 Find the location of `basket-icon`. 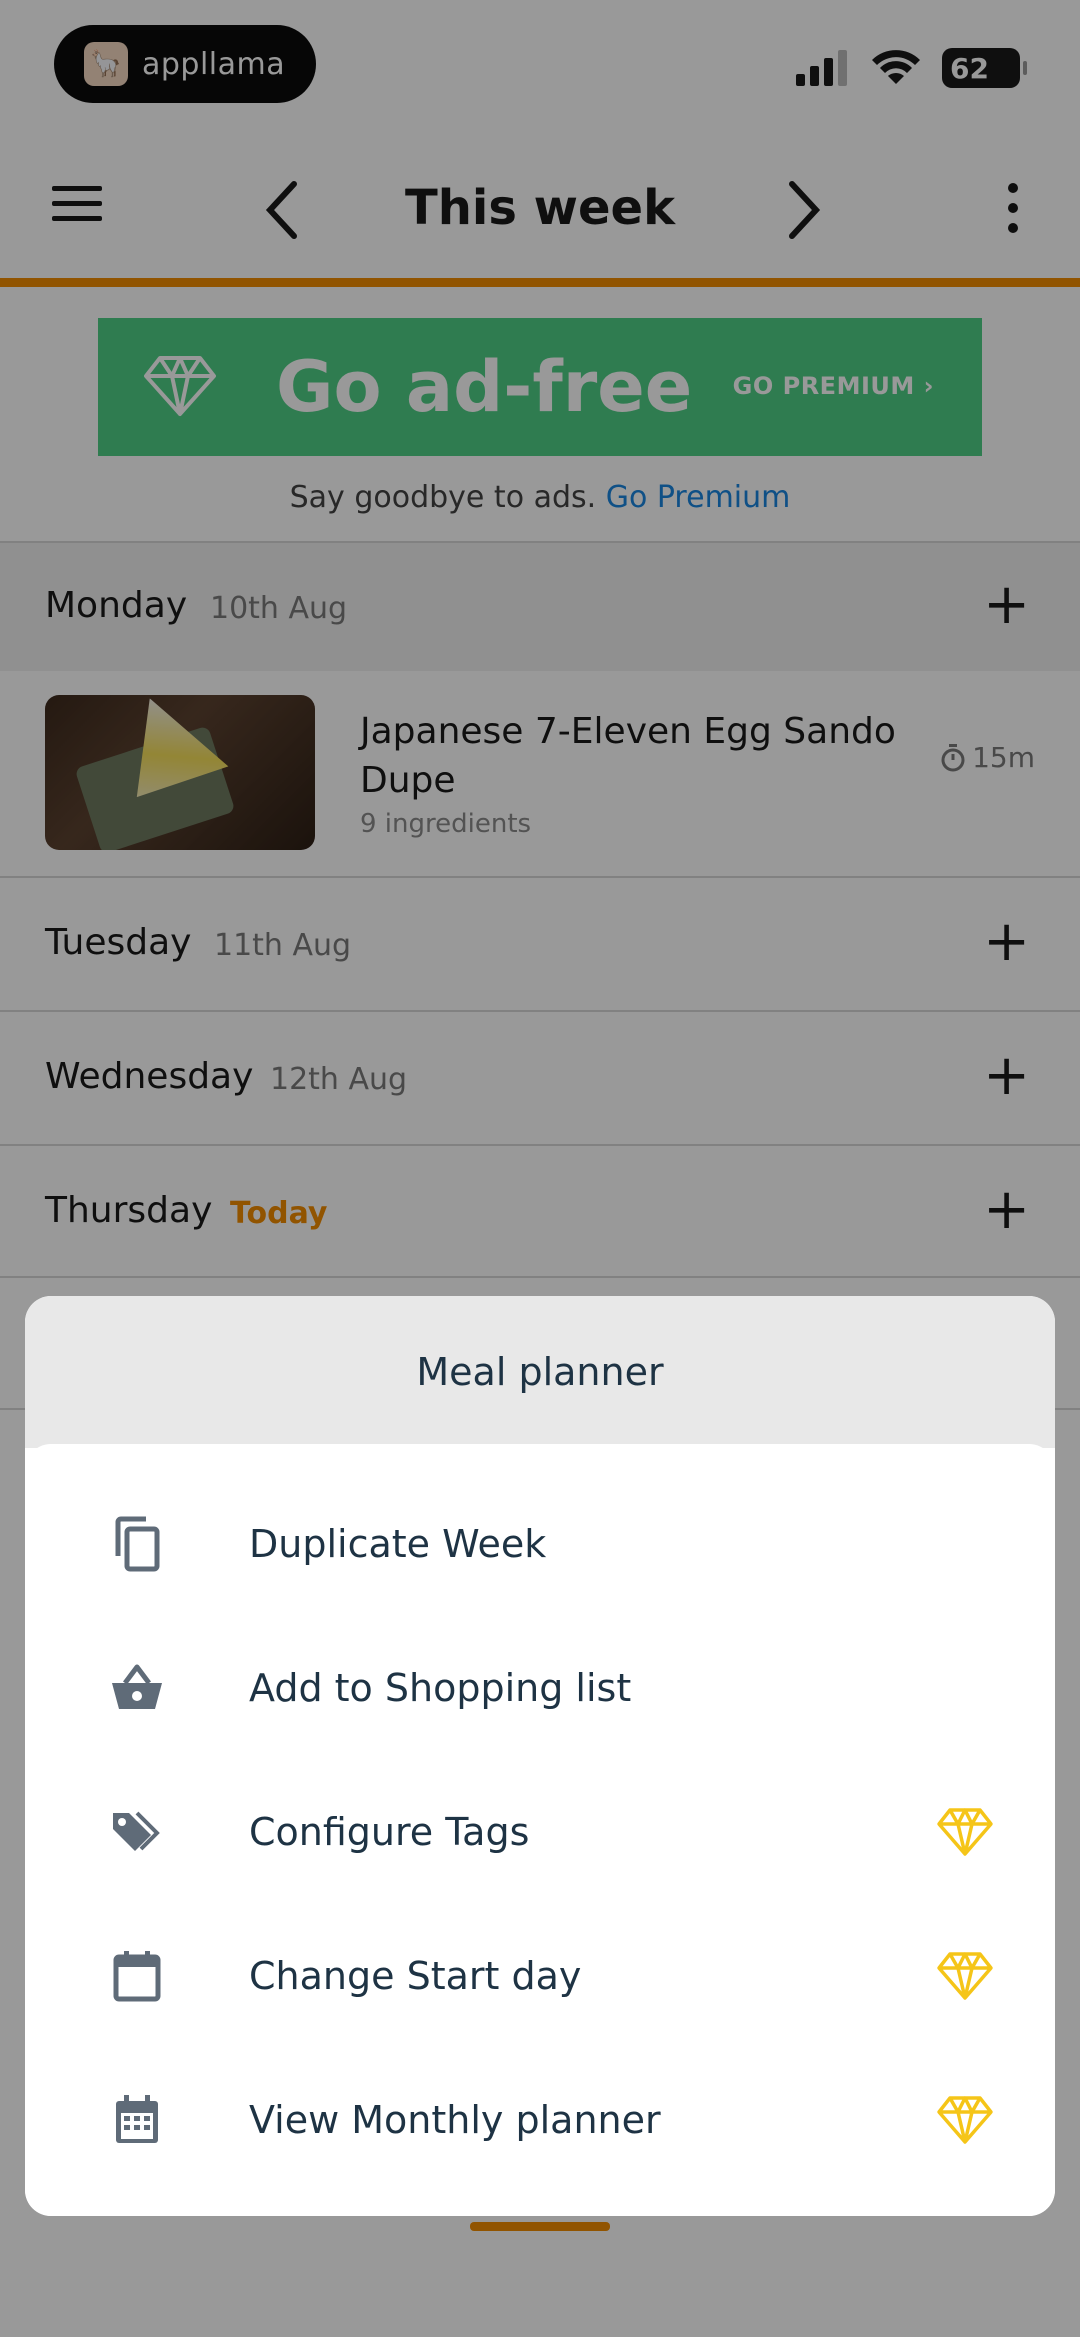

basket-icon is located at coordinates (137, 1688).